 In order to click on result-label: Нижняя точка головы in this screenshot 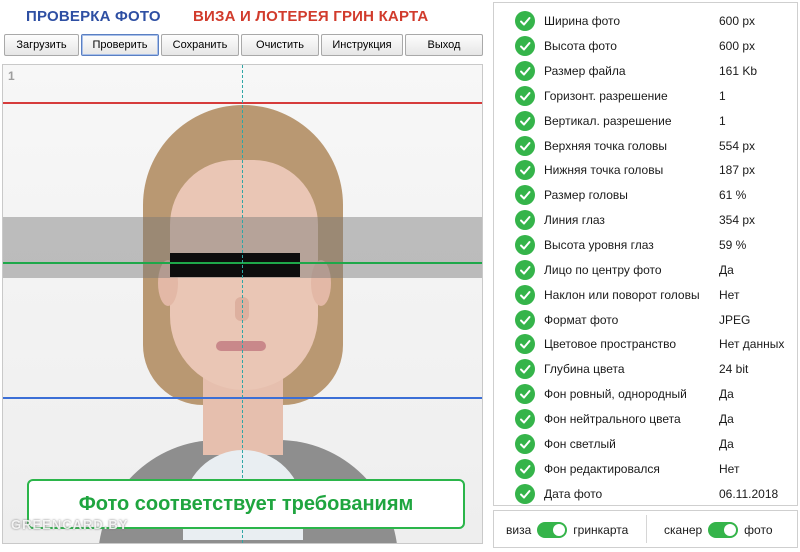, I will do `click(604, 170)`.